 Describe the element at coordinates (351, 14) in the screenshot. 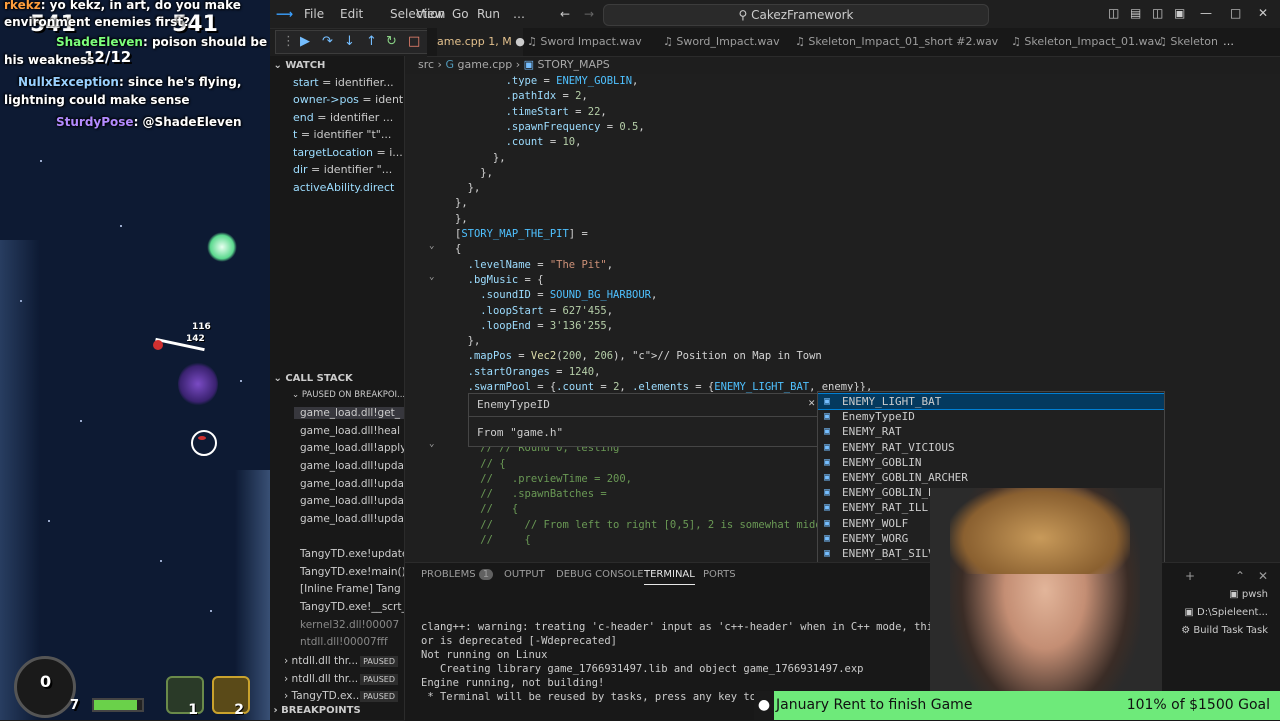

I see `menu-edit: Edit` at that location.